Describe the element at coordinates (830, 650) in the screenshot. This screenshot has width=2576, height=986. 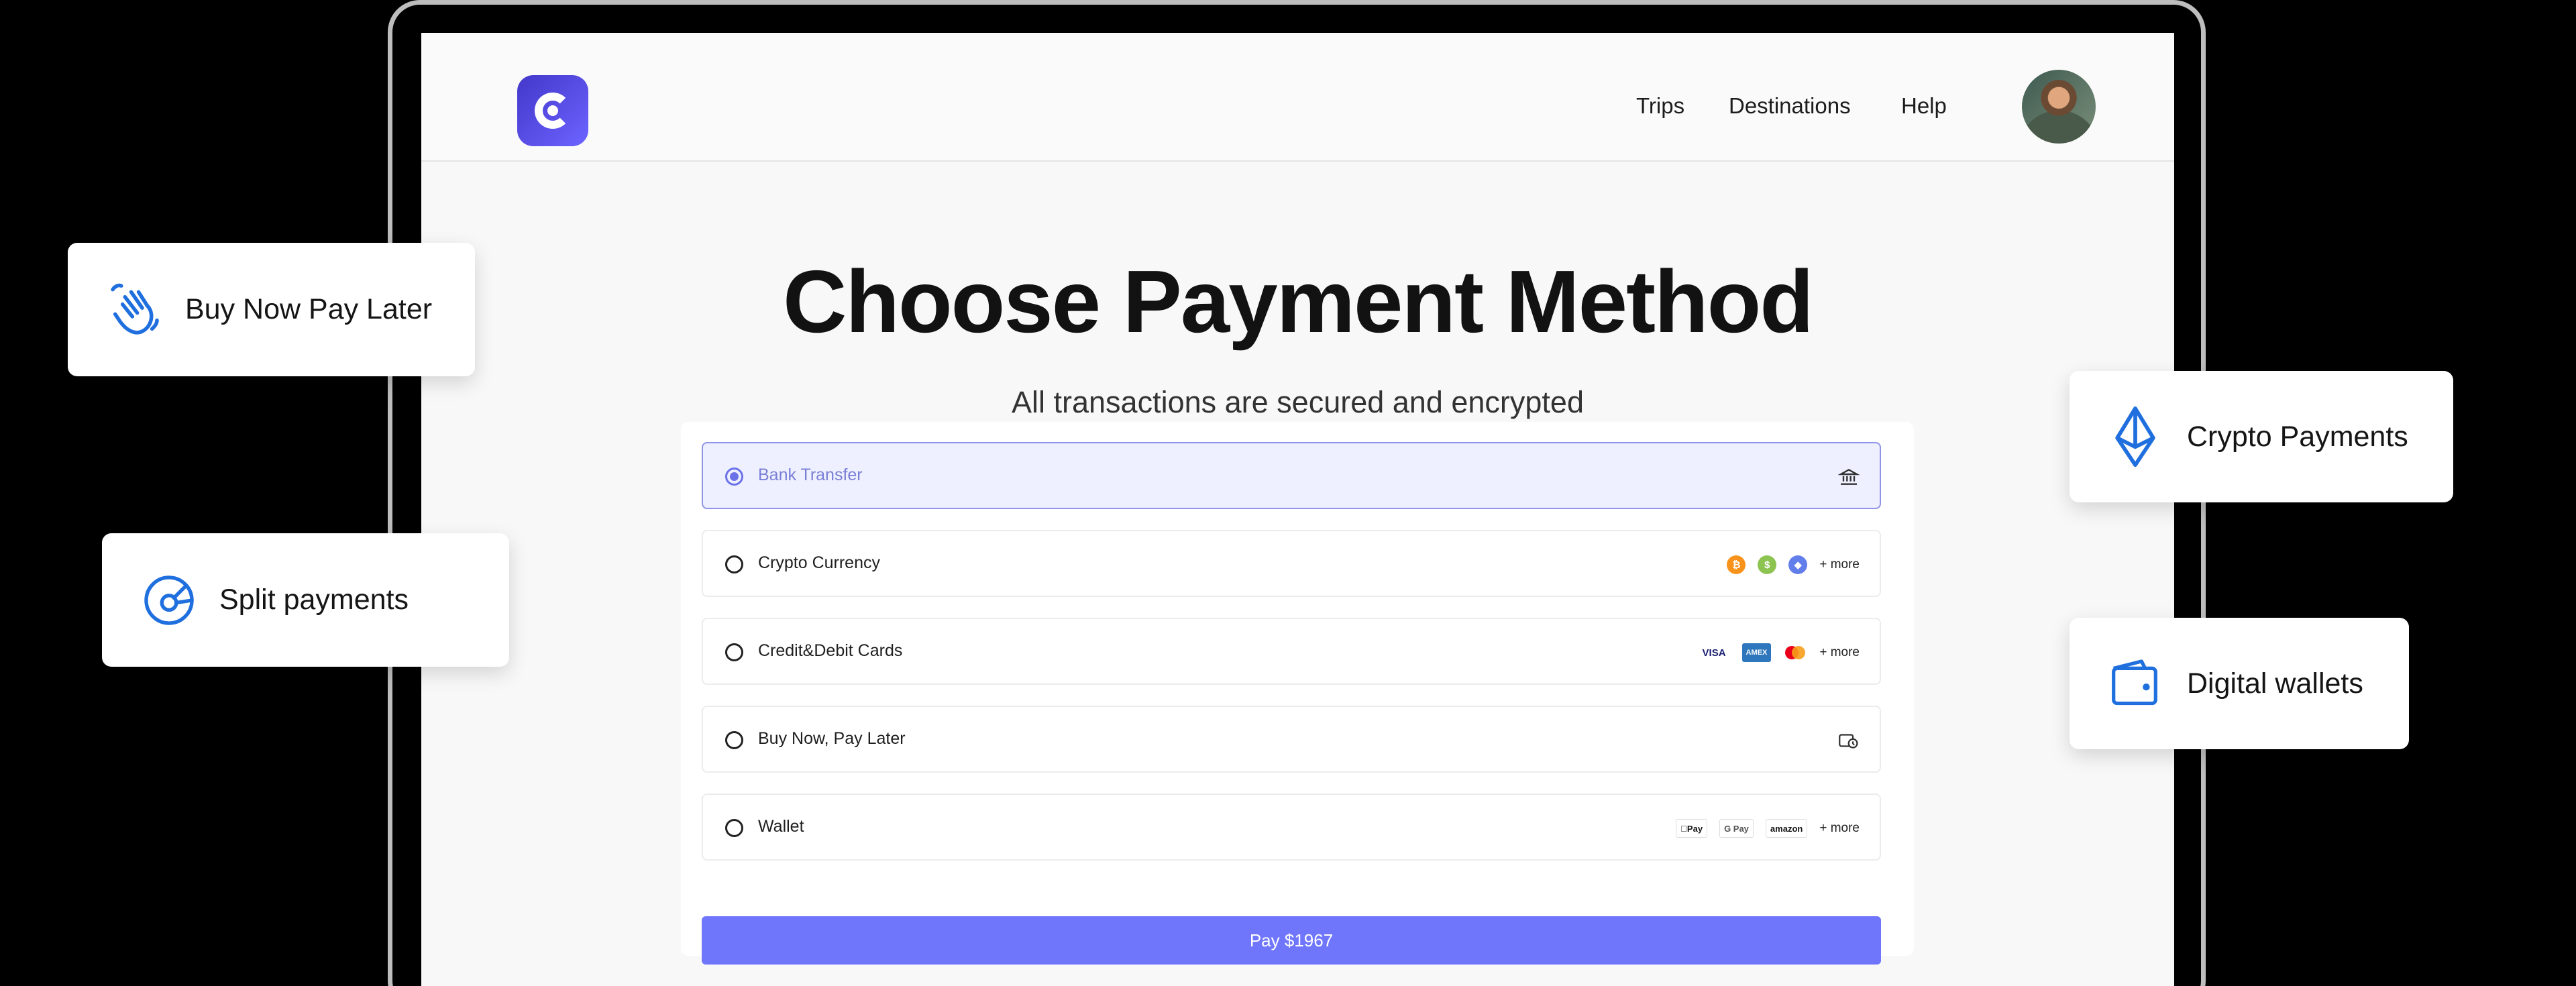
I see `option-label: Credit&Debit Cards` at that location.